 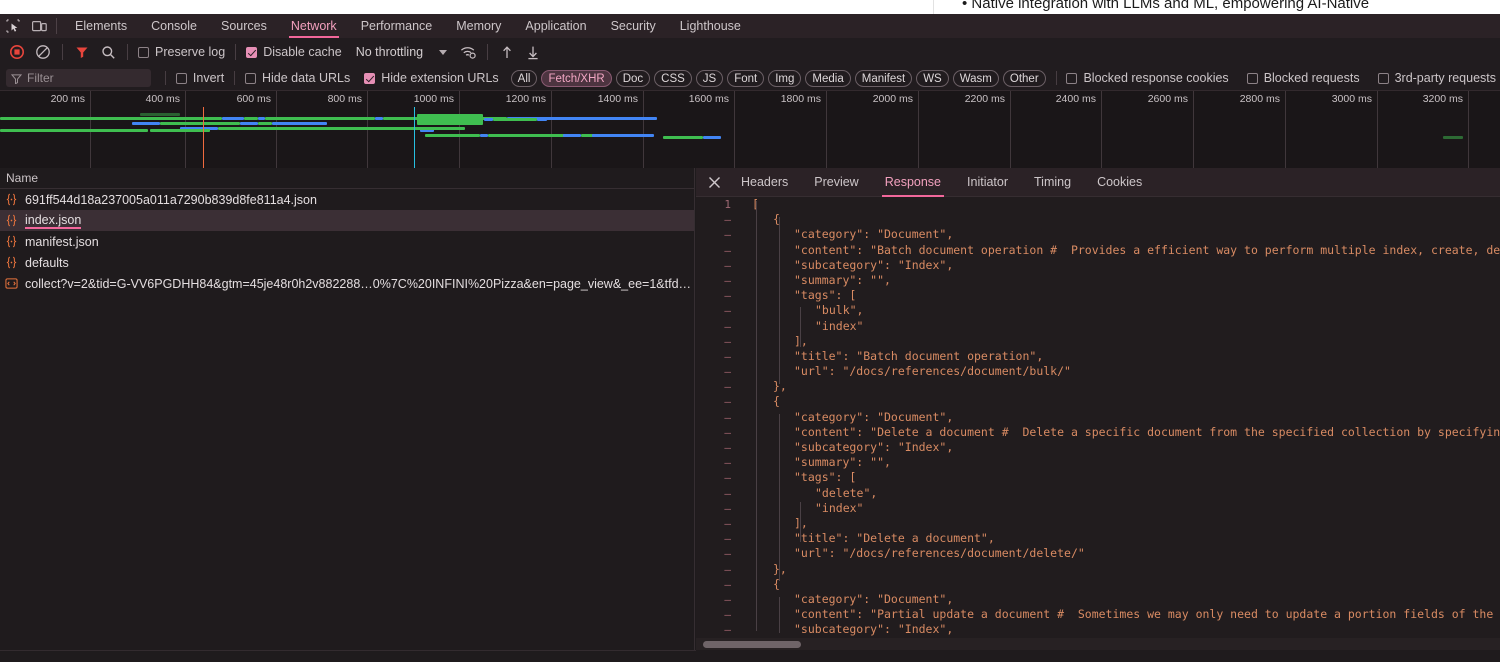 I want to click on detail-tab-cookies: Cookies, so click(x=1119, y=182).